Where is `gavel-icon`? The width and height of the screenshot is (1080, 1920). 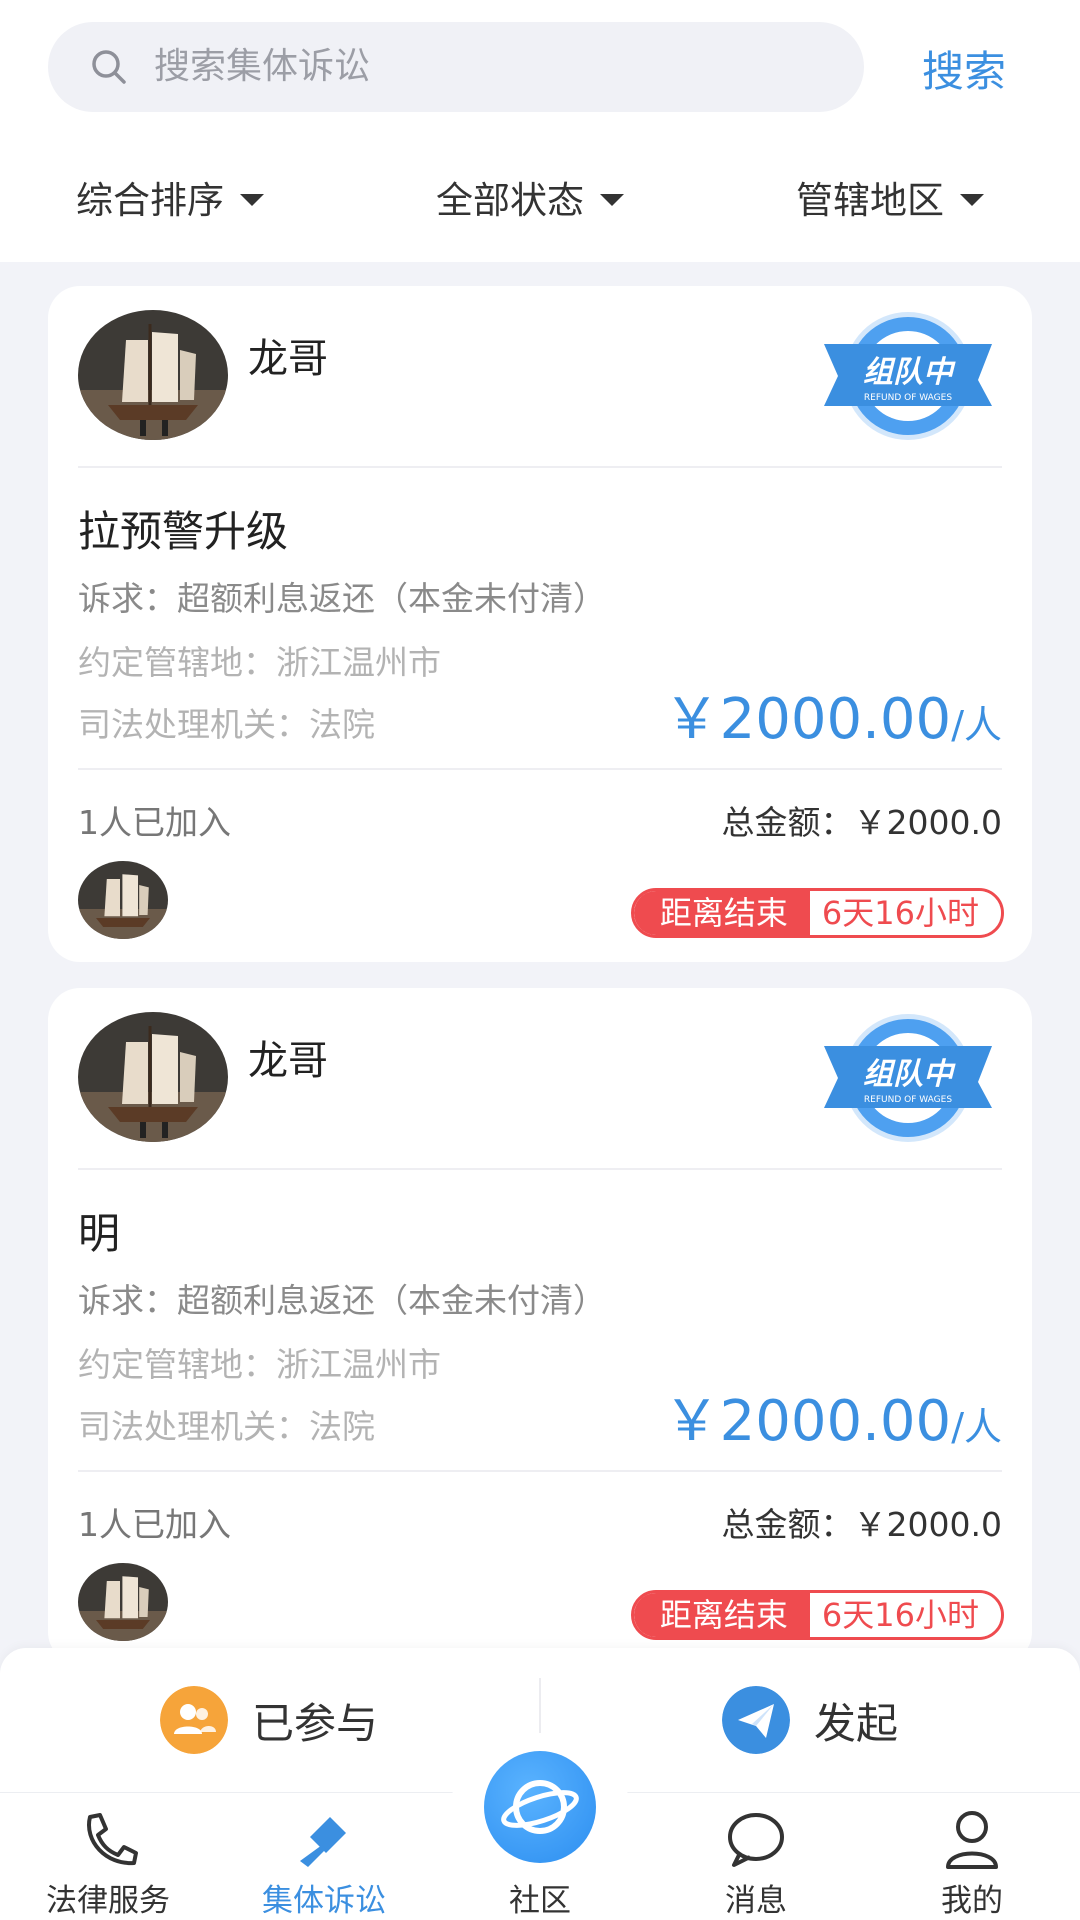 gavel-icon is located at coordinates (323, 1842).